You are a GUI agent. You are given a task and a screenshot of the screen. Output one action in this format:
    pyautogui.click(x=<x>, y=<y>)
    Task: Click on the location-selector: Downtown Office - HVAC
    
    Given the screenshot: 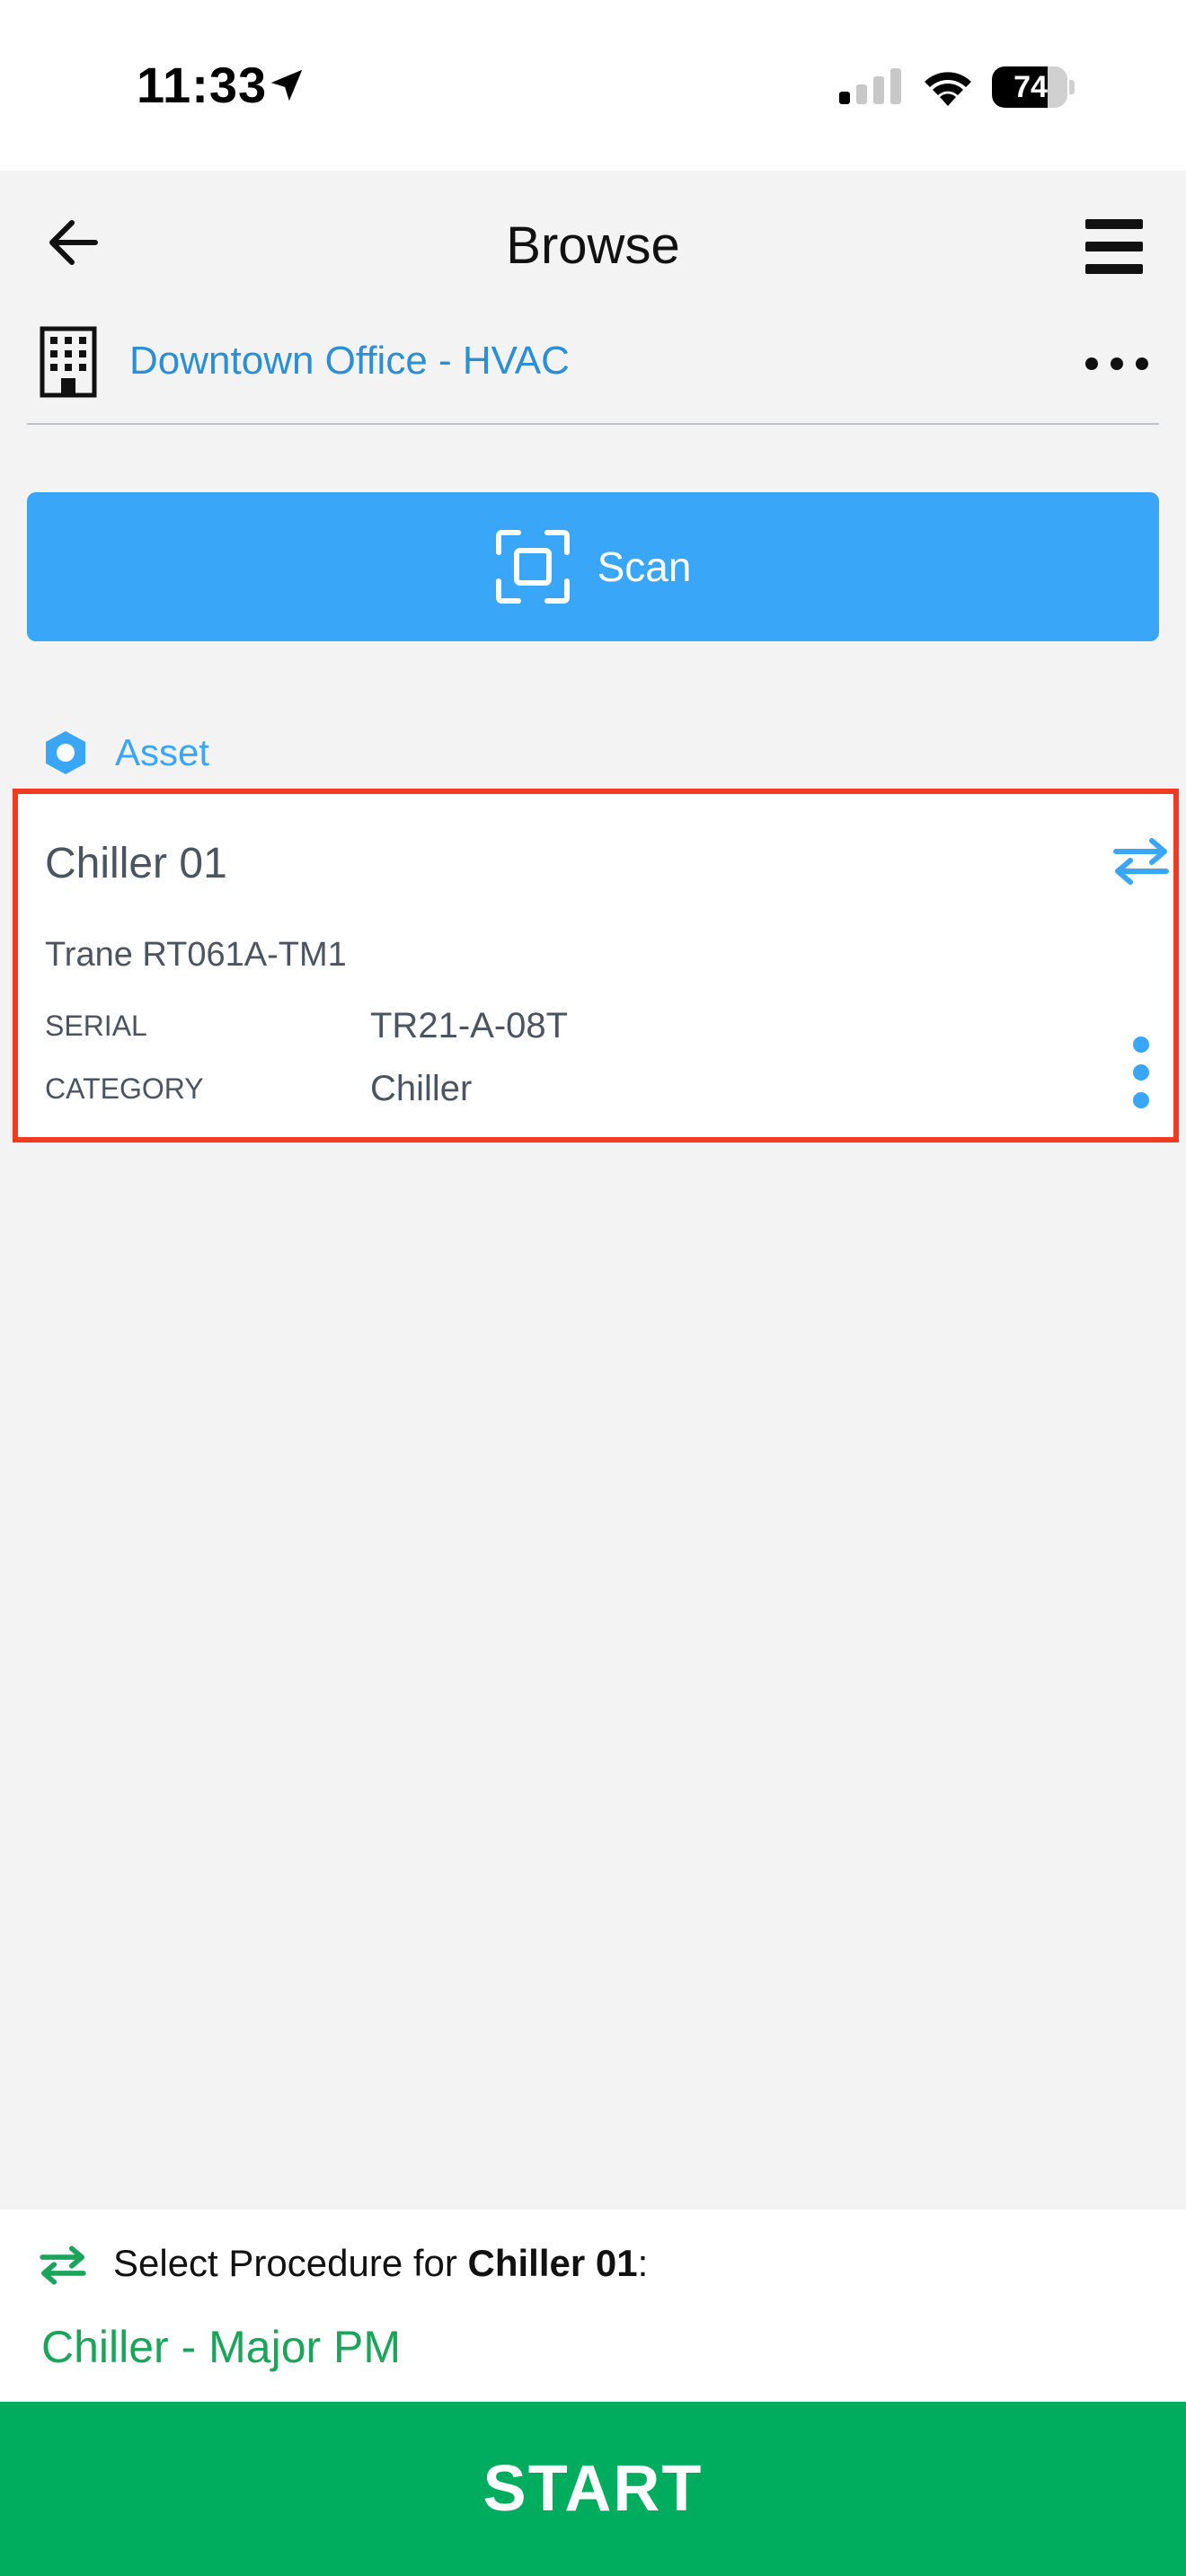 What is the action you would take?
    pyautogui.click(x=593, y=372)
    